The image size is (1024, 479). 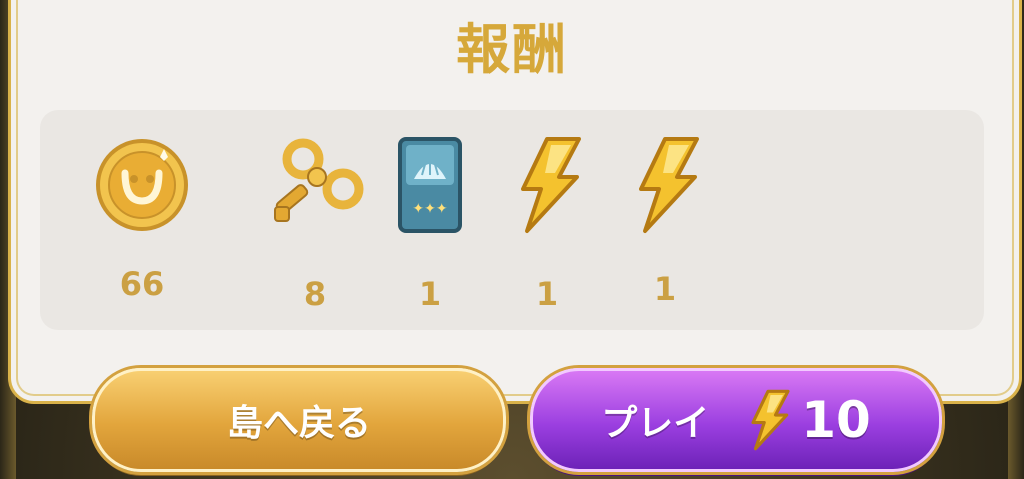 I want to click on play-button: プレイ 10, so click(x=736, y=420).